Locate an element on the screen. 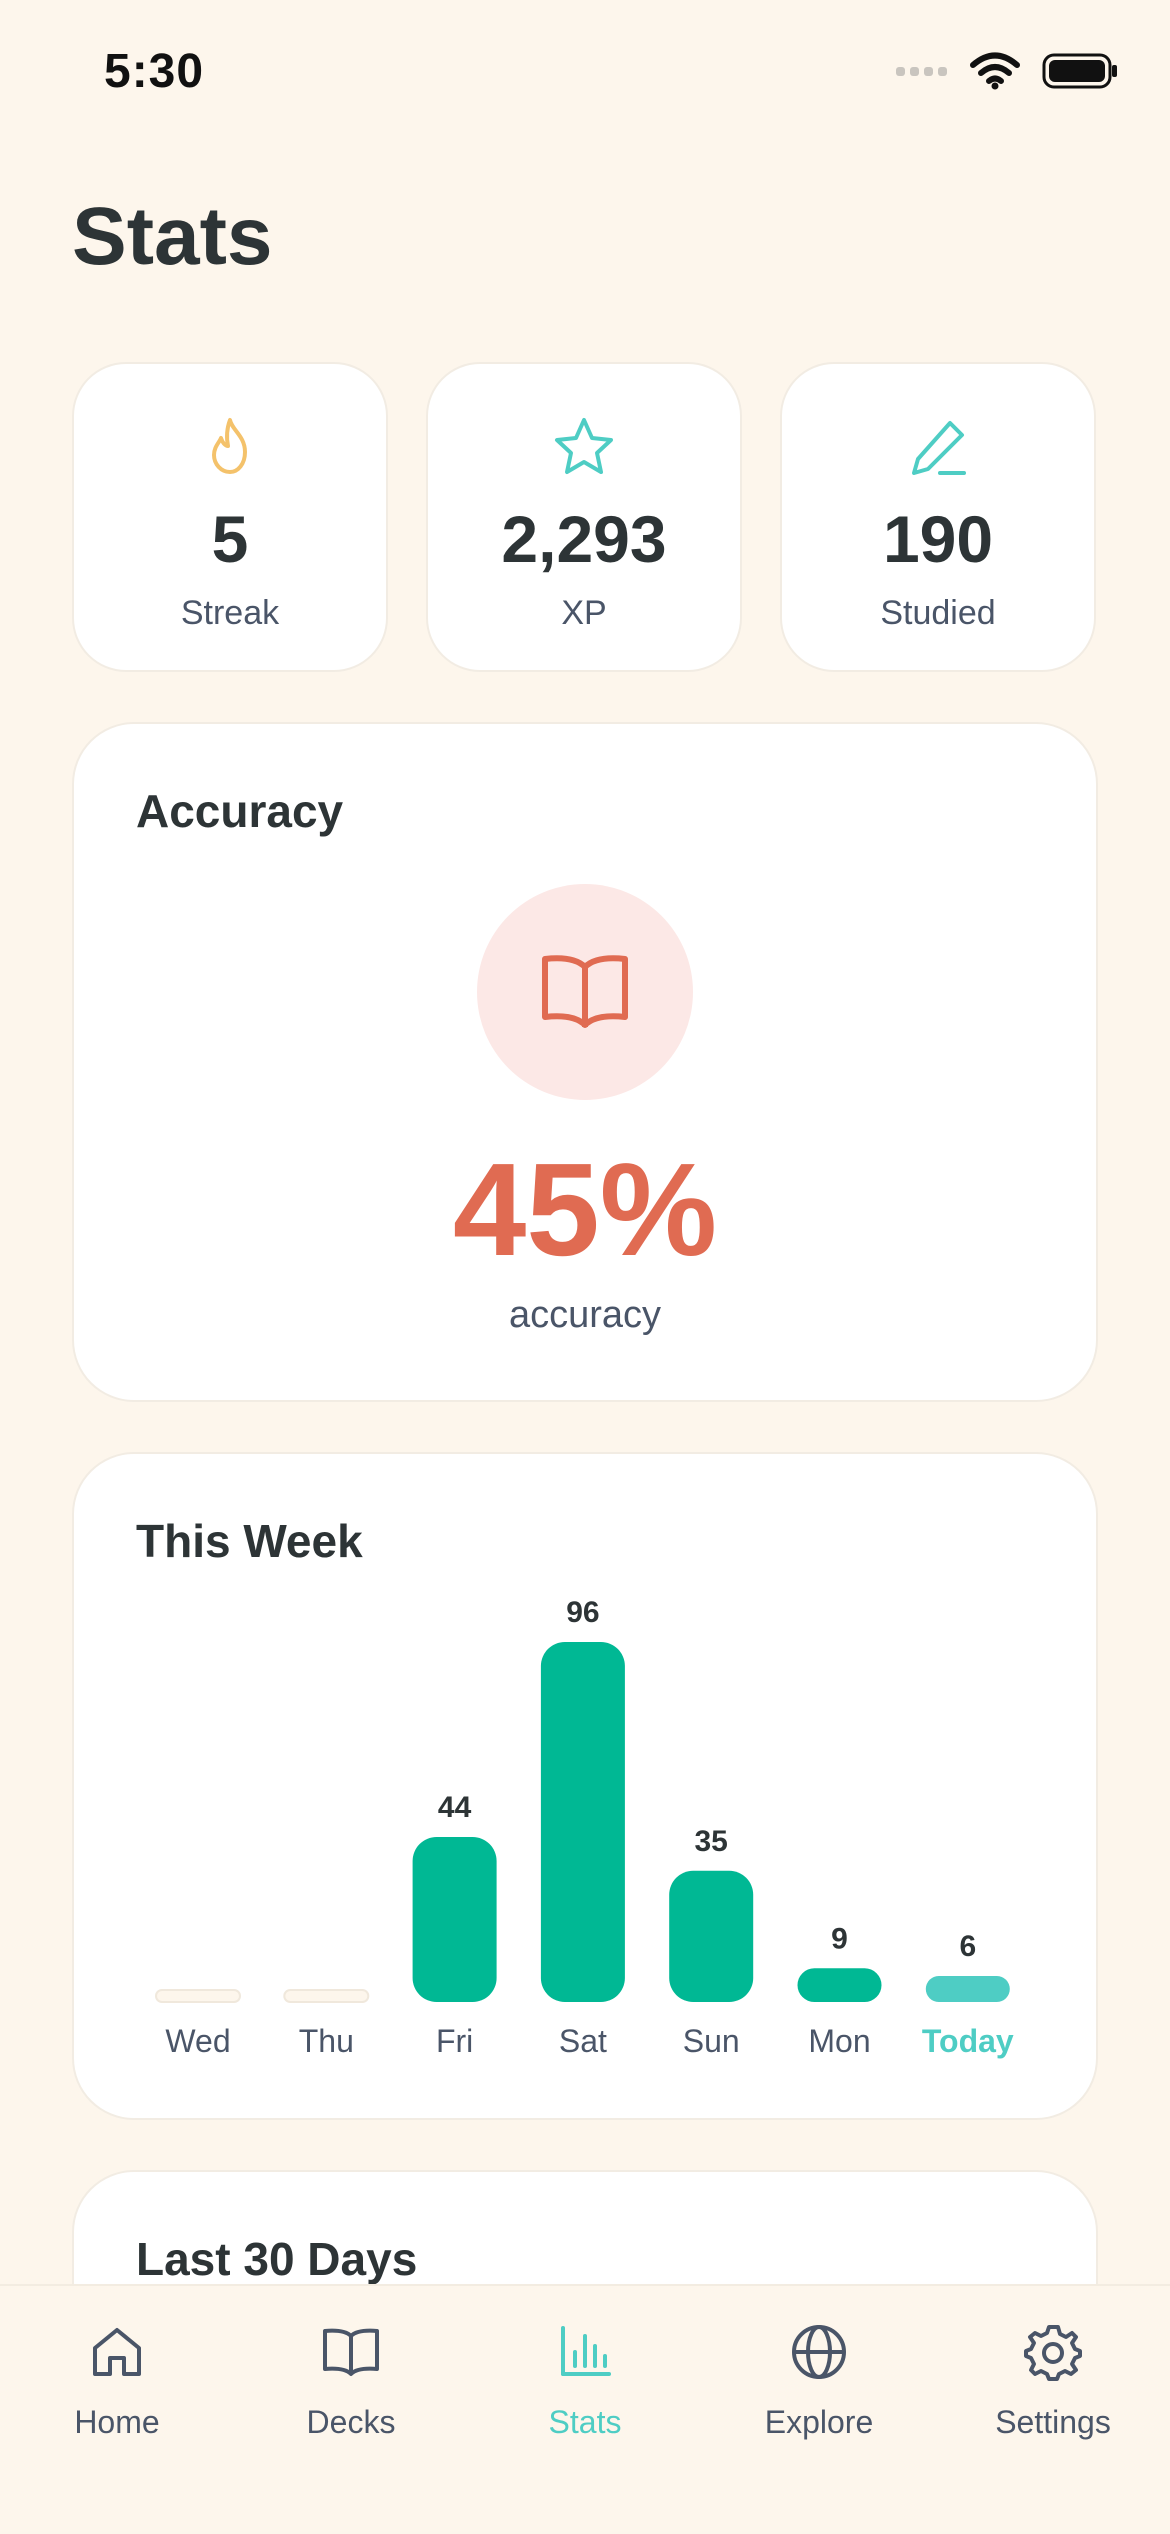 Image resolution: width=1170 pixels, height=2534 pixels. tab-home: Home is located at coordinates (117, 2366).